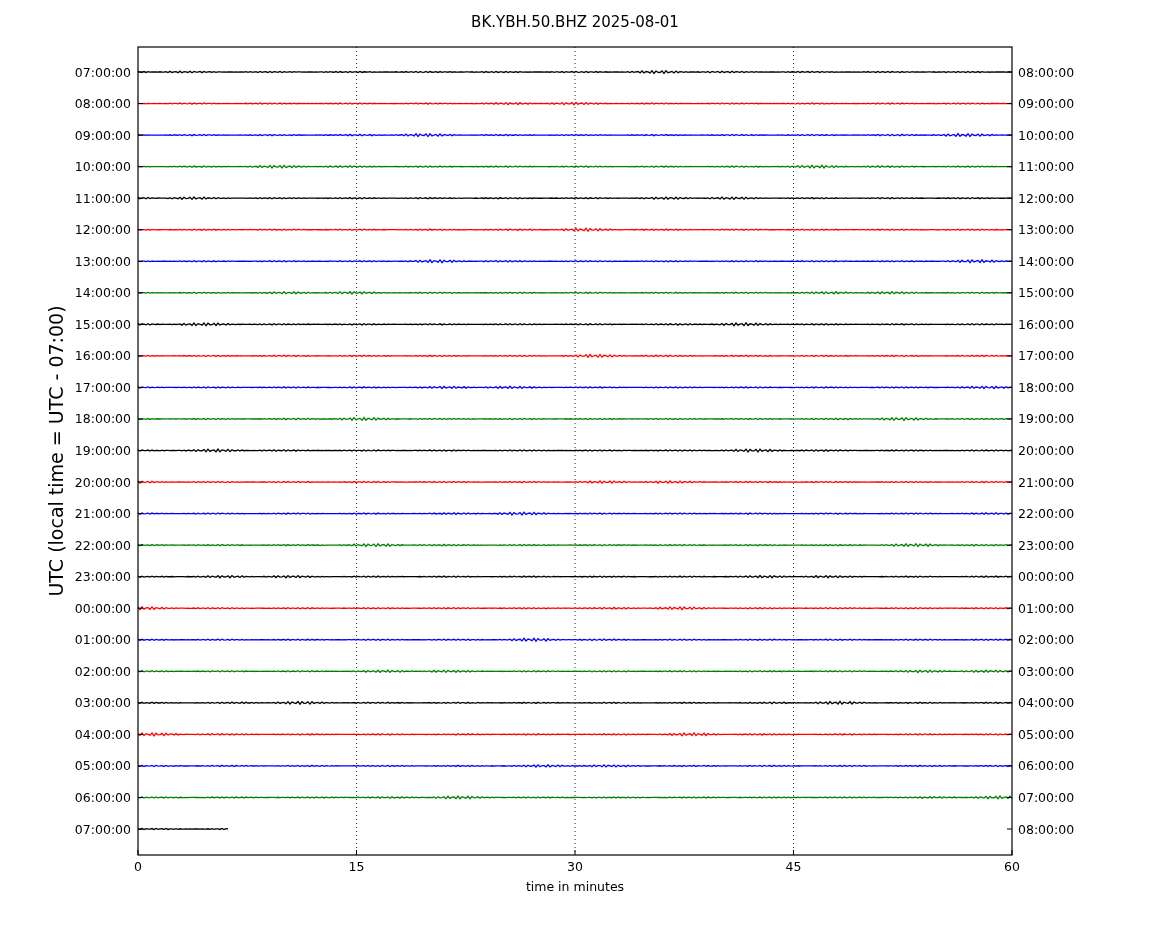  I want to click on tick-label: 15, so click(356, 866).